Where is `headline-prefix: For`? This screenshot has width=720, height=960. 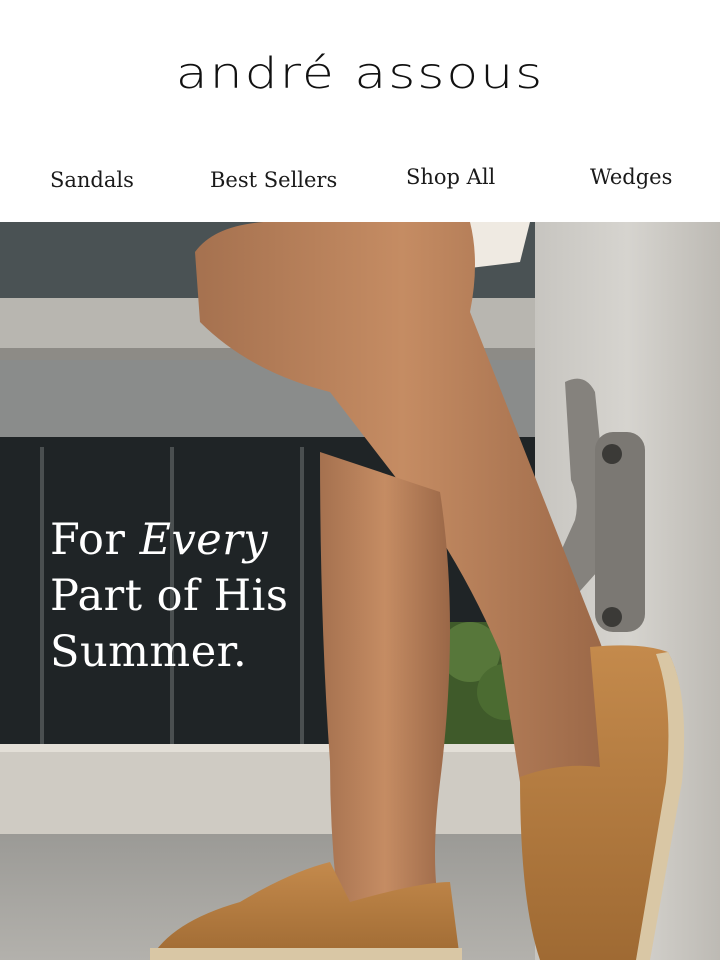
headline-prefix: For is located at coordinates (95, 540).